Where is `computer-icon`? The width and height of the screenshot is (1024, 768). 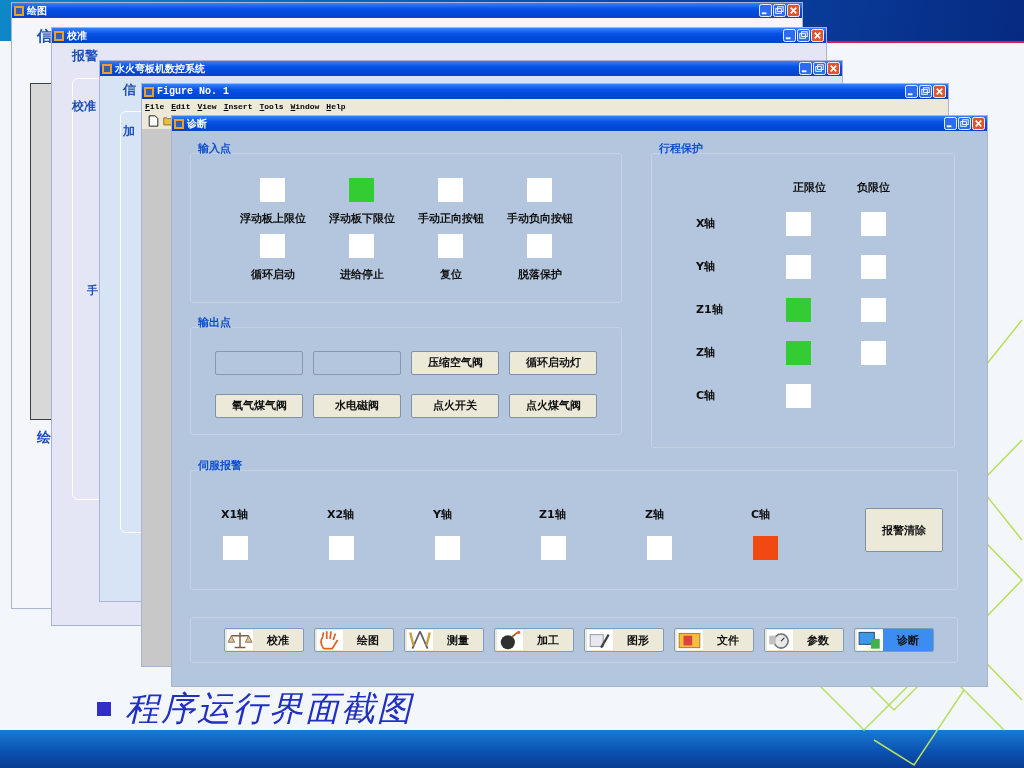
computer-icon is located at coordinates (870, 640).